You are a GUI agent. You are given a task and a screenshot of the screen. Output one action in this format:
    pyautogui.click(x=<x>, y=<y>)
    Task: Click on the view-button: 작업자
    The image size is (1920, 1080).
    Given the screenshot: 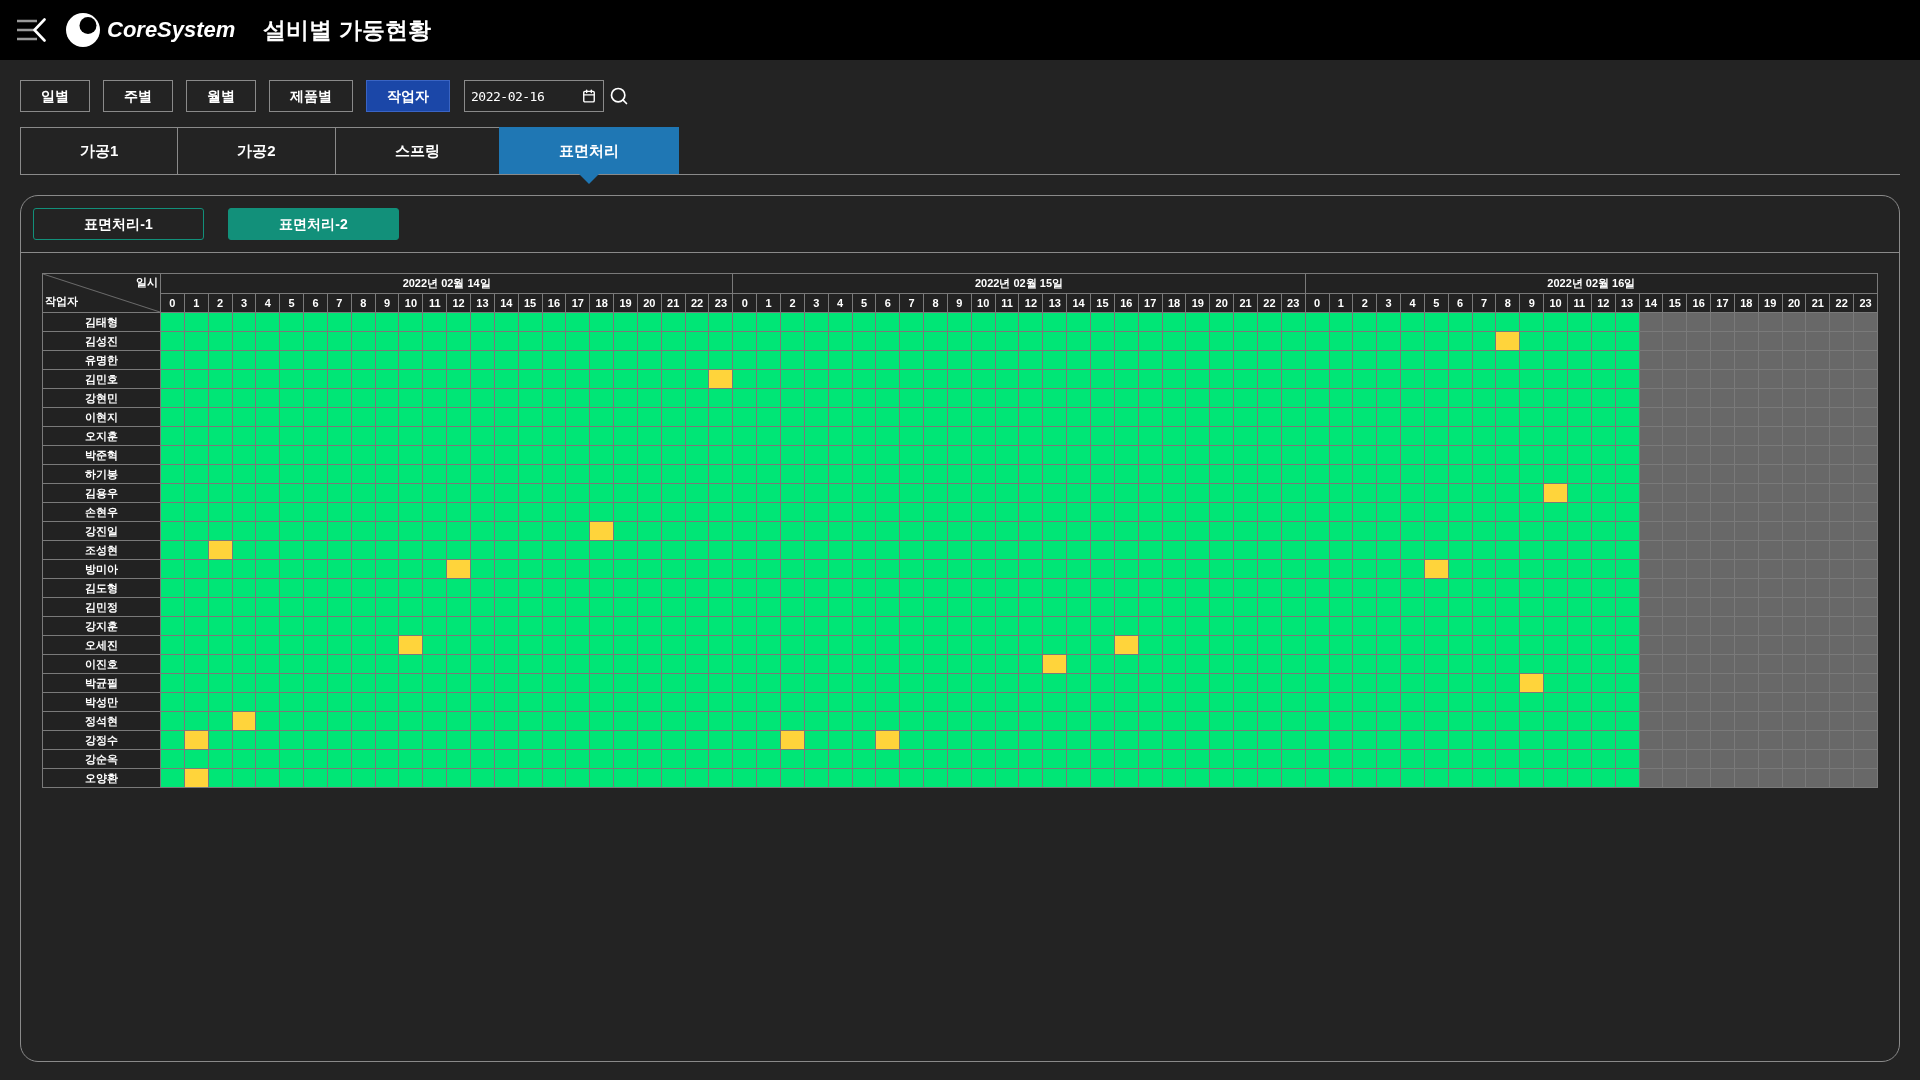 What is the action you would take?
    pyautogui.click(x=408, y=96)
    